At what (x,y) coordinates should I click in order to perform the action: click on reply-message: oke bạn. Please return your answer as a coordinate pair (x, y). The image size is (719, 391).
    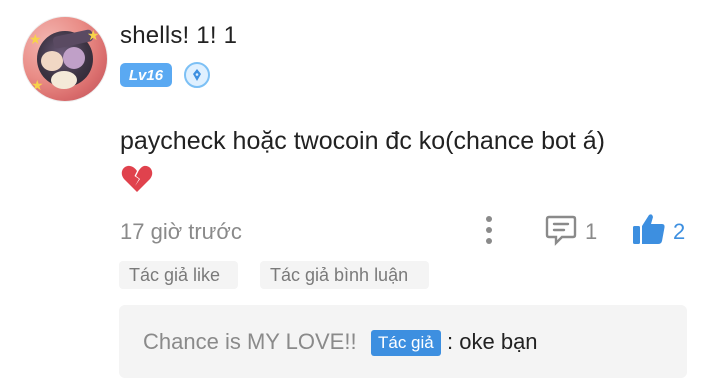
    Looking at the image, I should click on (498, 341).